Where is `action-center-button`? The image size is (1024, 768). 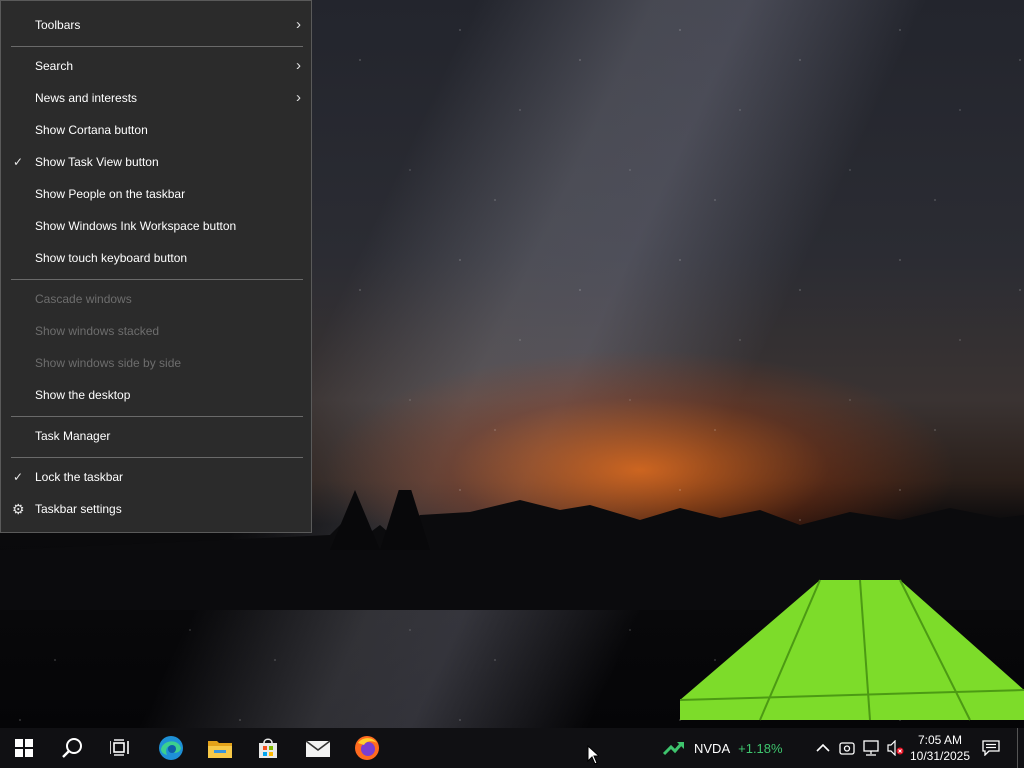
action-center-button is located at coordinates (991, 748).